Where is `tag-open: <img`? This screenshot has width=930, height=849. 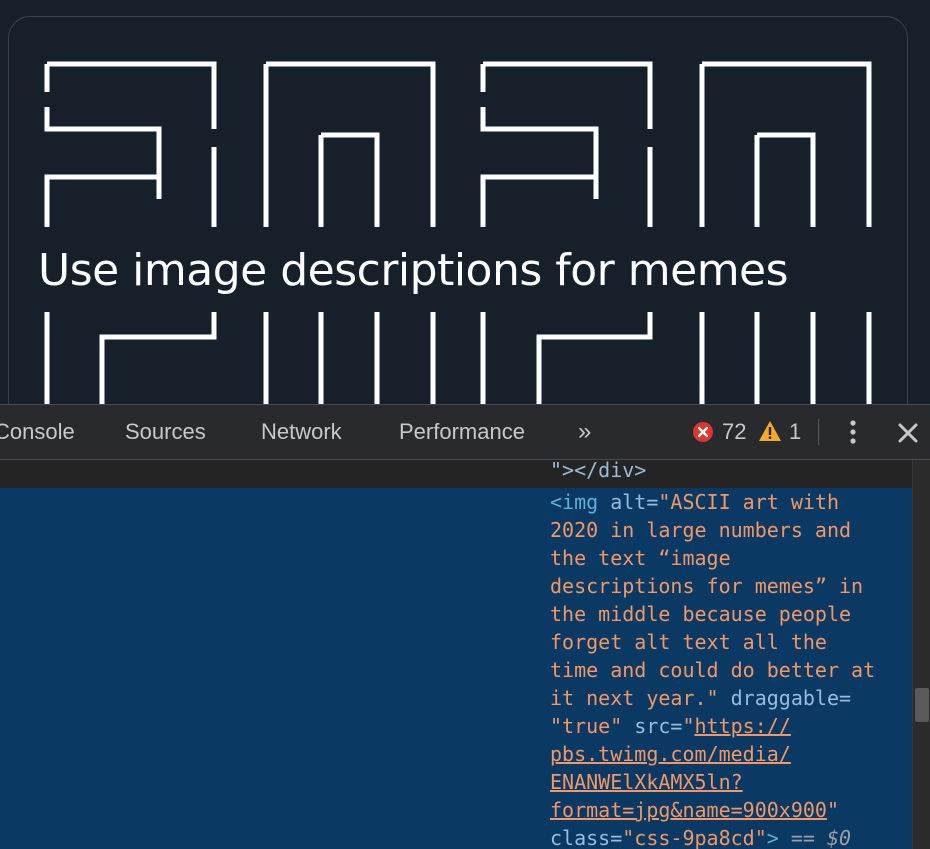 tag-open: <img is located at coordinates (580, 502).